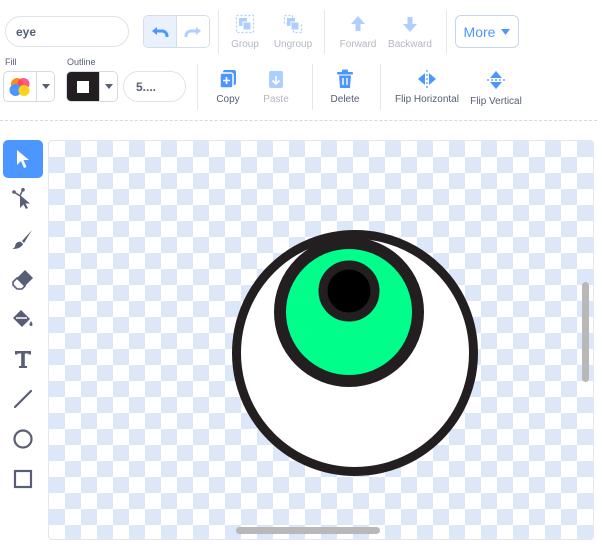 The width and height of the screenshot is (597, 544). I want to click on redo-icon, so click(192, 31).